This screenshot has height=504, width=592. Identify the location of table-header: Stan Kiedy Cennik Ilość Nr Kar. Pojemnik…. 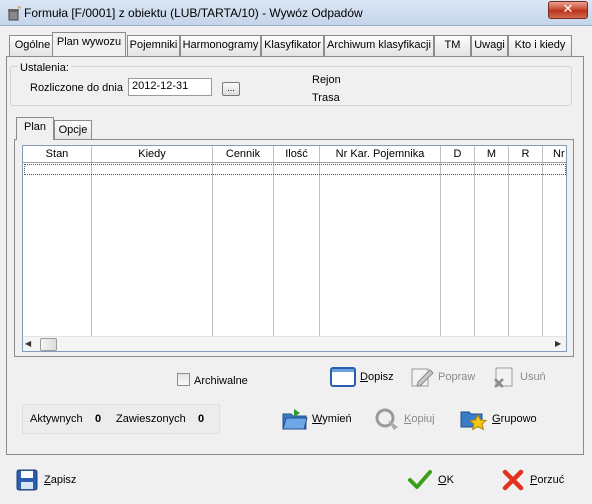
(294, 154).